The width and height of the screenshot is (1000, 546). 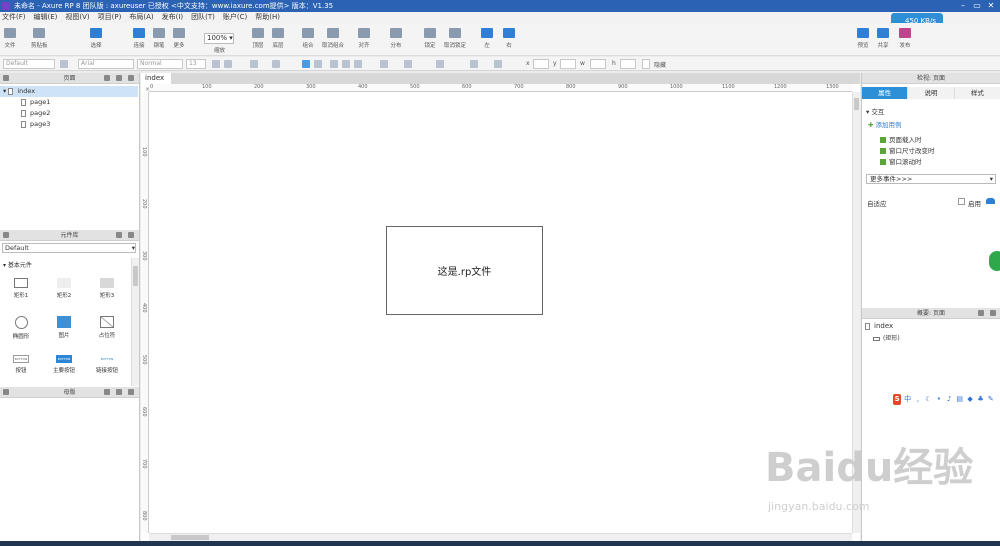 I want to click on valign-middle-icon, so click(x=358, y=64).